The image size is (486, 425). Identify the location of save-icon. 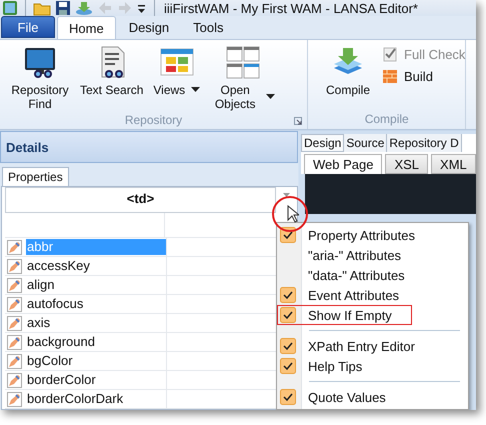
(63, 8).